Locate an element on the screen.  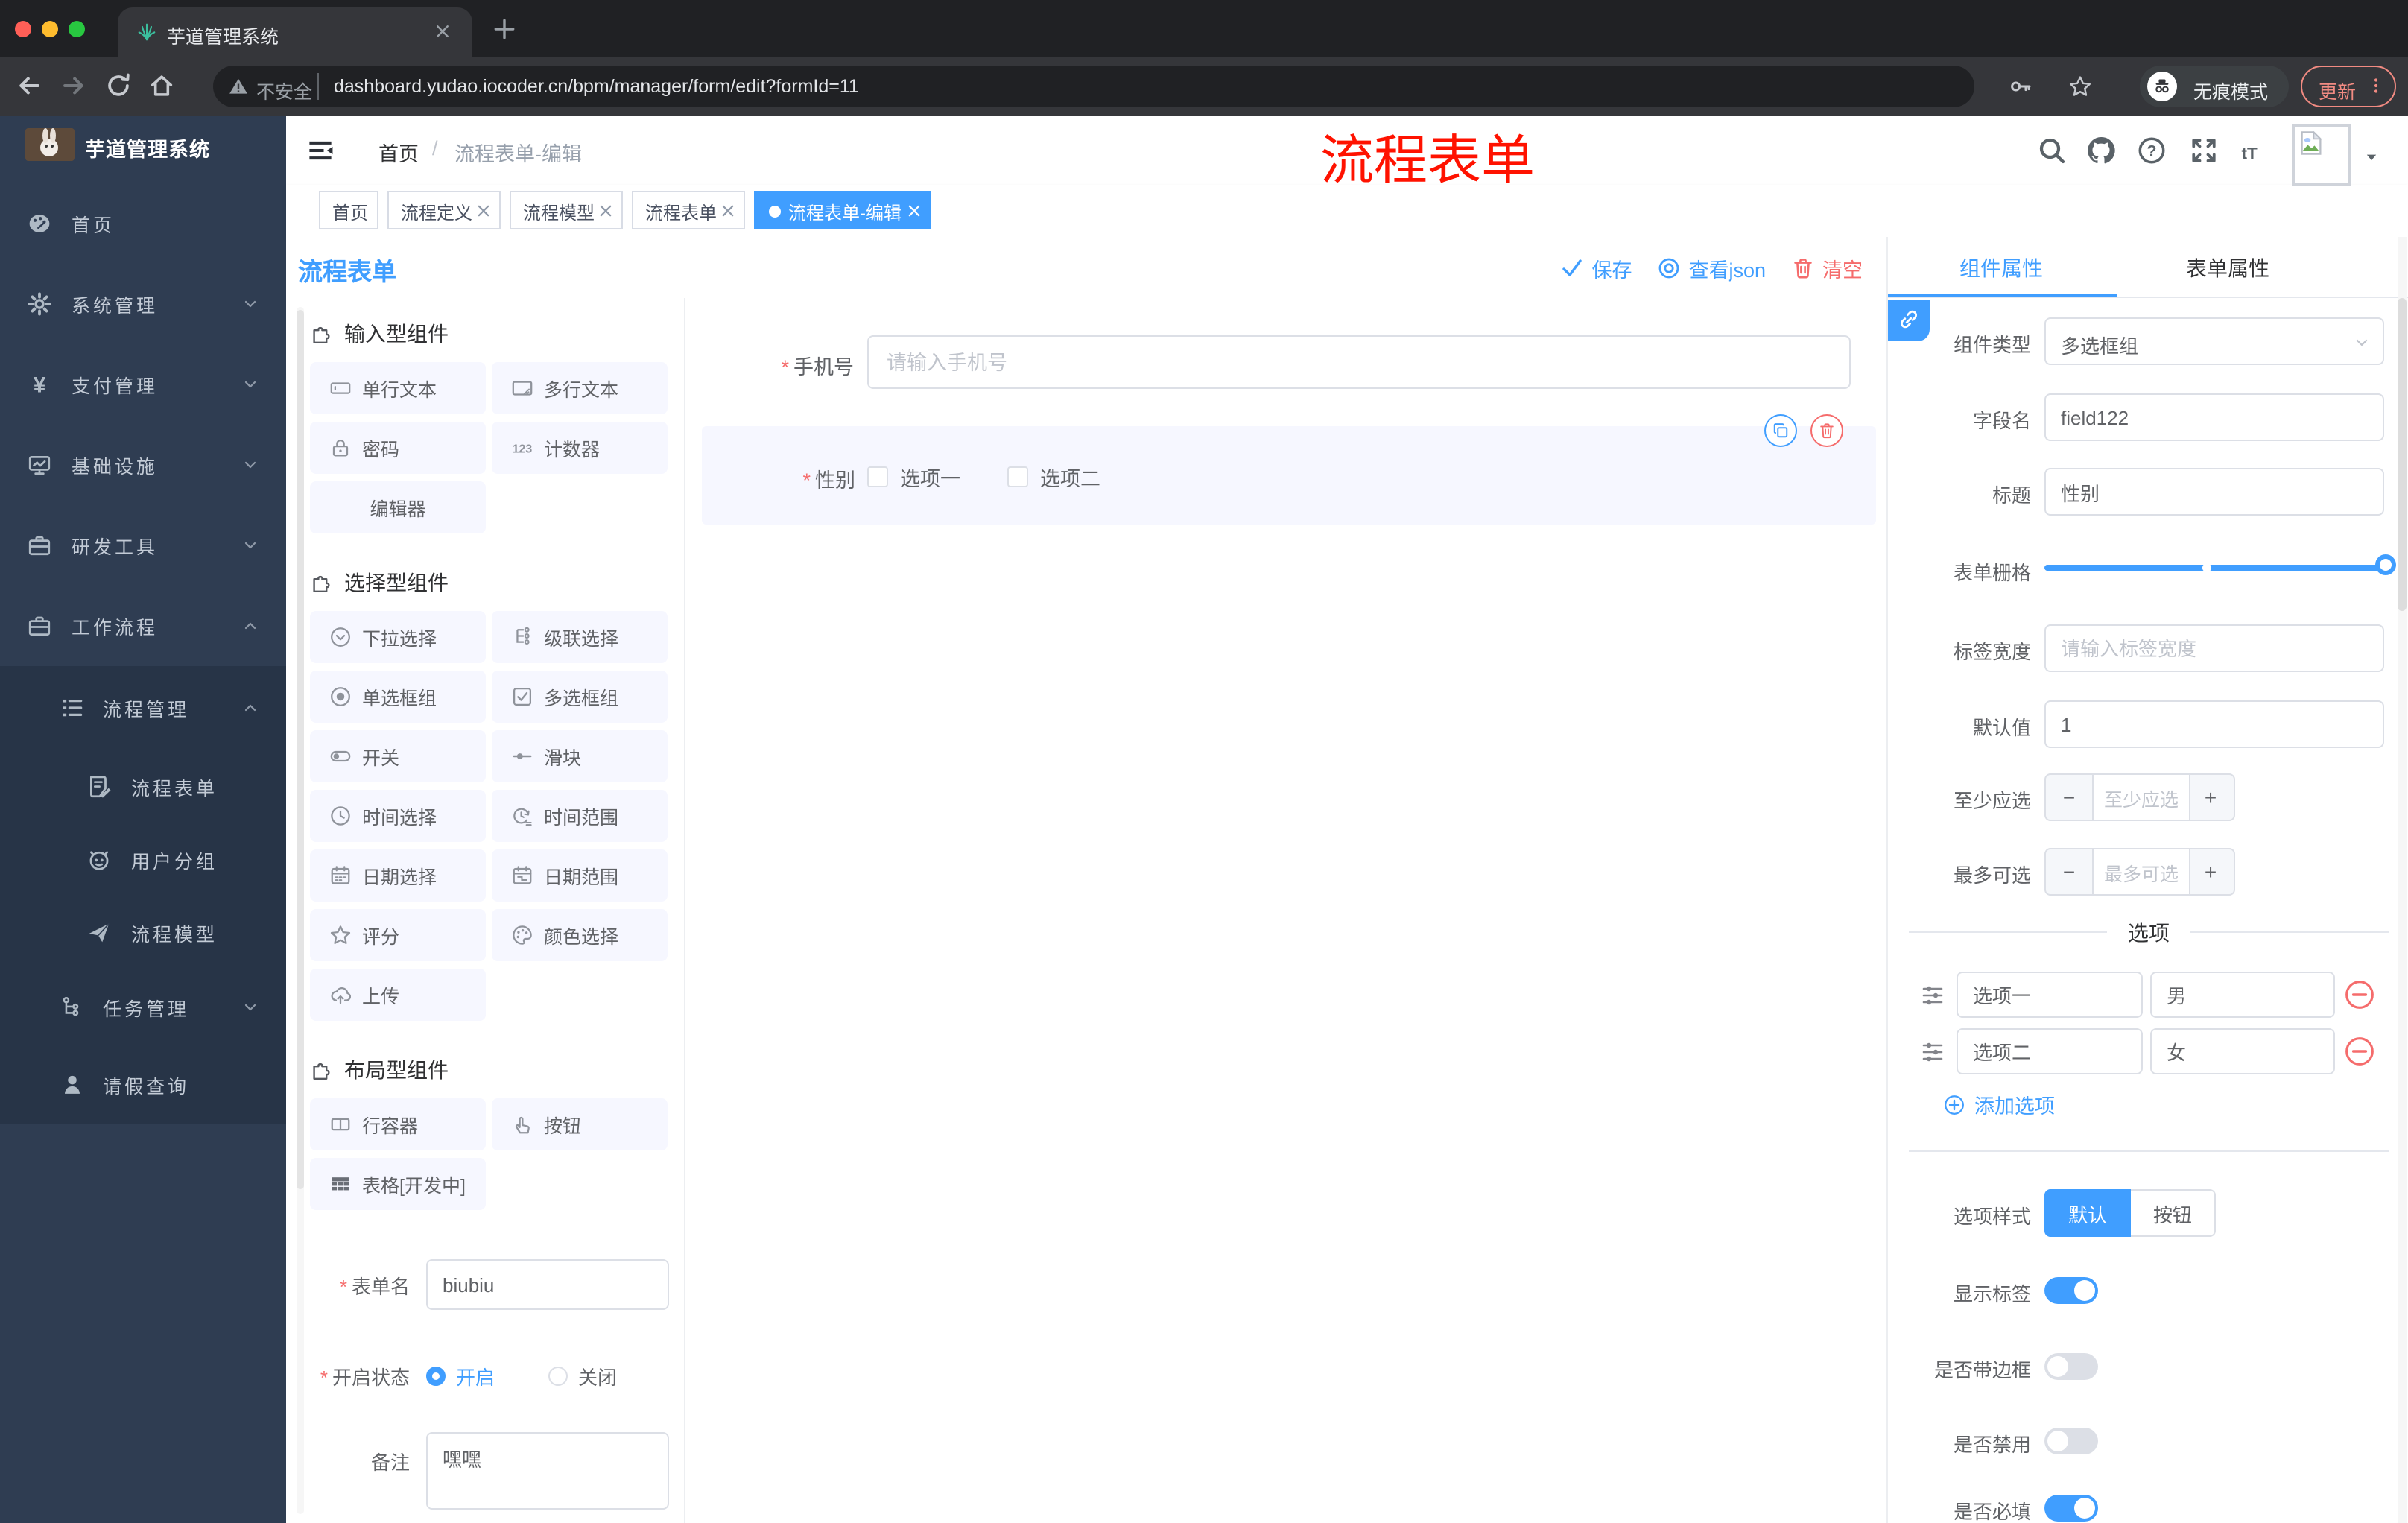
tag-process-form: 流程表单 is located at coordinates (688, 210).